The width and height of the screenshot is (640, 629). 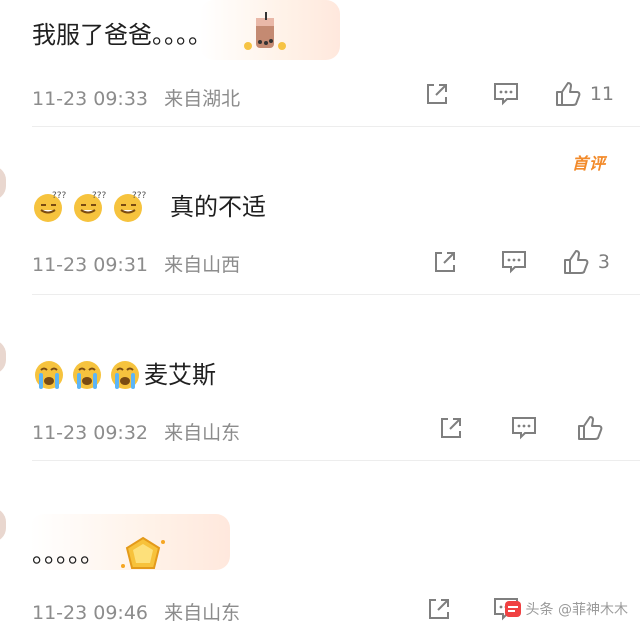 I want to click on comment-location: 来自山西, so click(x=202, y=265).